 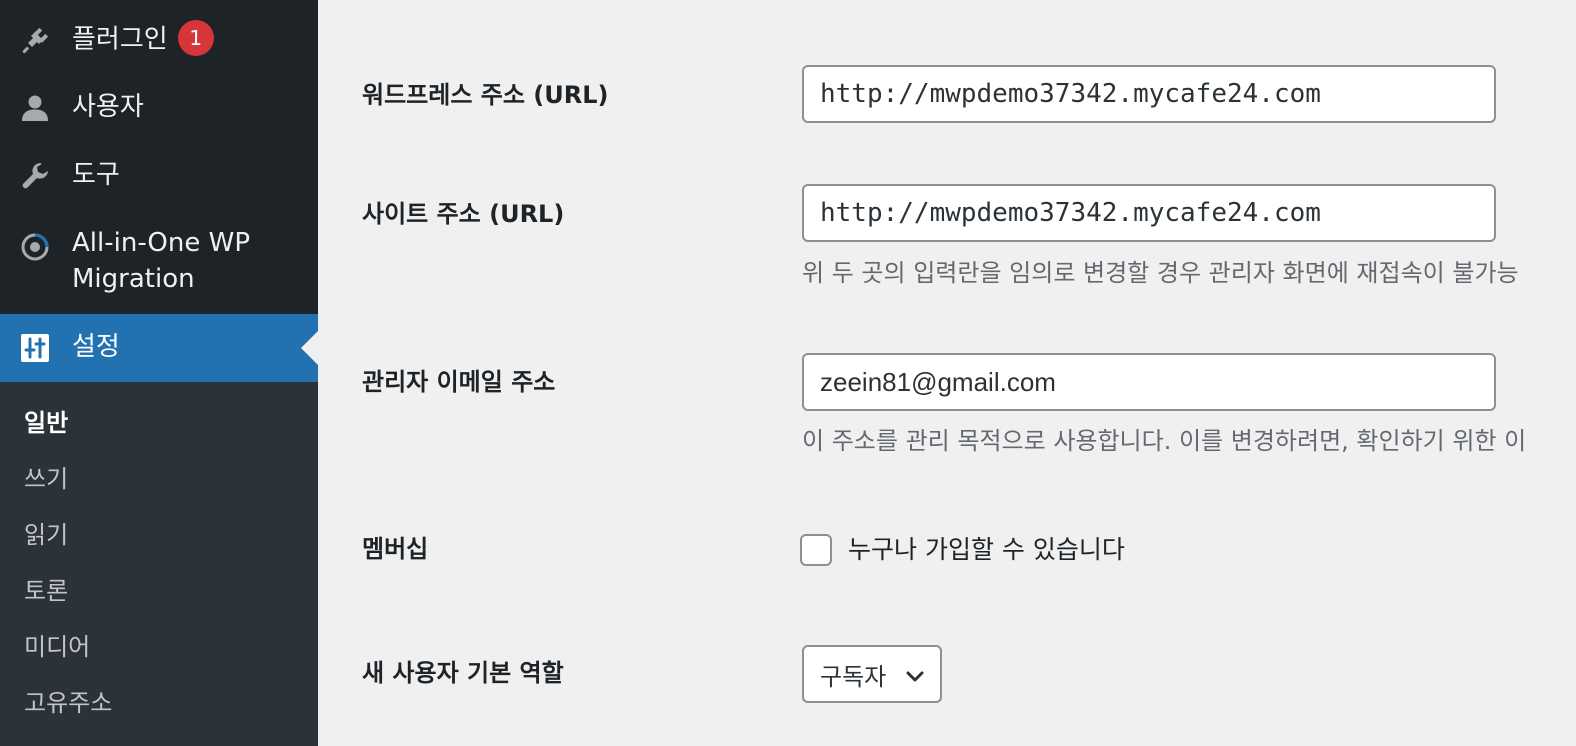 I want to click on settings-icon, so click(x=35, y=348).